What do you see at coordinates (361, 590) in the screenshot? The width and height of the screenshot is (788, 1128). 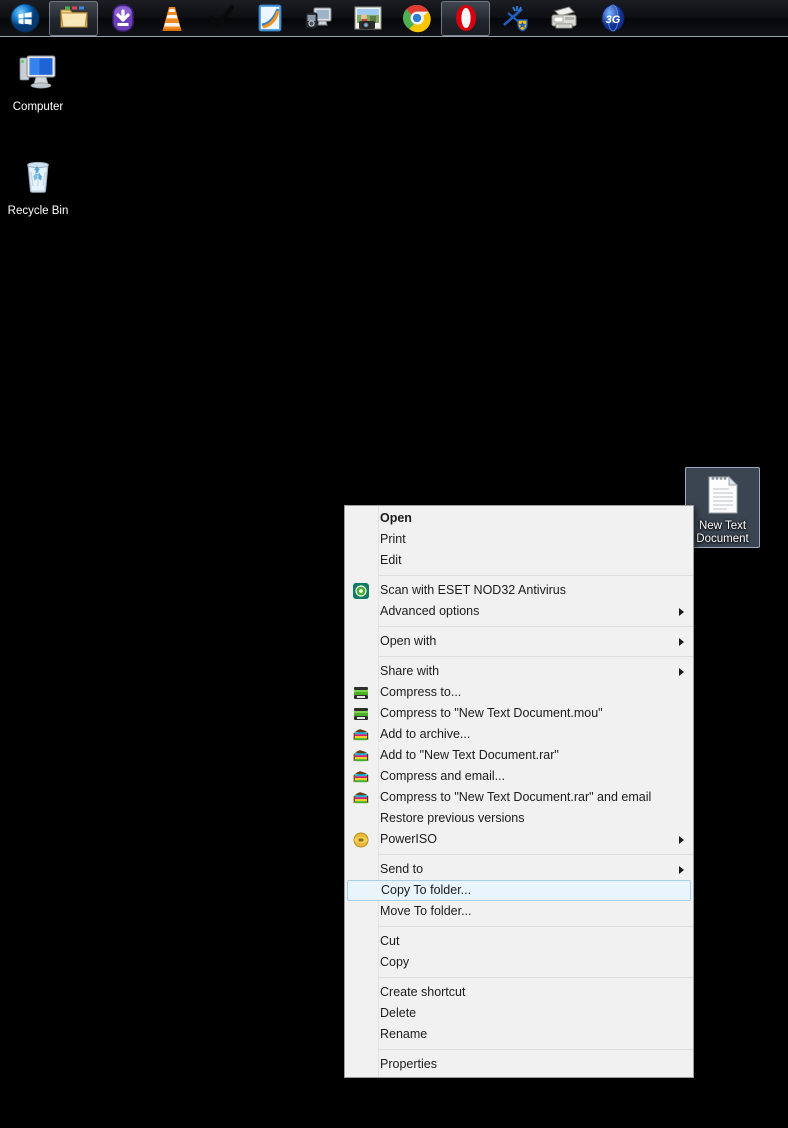 I see `eset-icon` at bounding box center [361, 590].